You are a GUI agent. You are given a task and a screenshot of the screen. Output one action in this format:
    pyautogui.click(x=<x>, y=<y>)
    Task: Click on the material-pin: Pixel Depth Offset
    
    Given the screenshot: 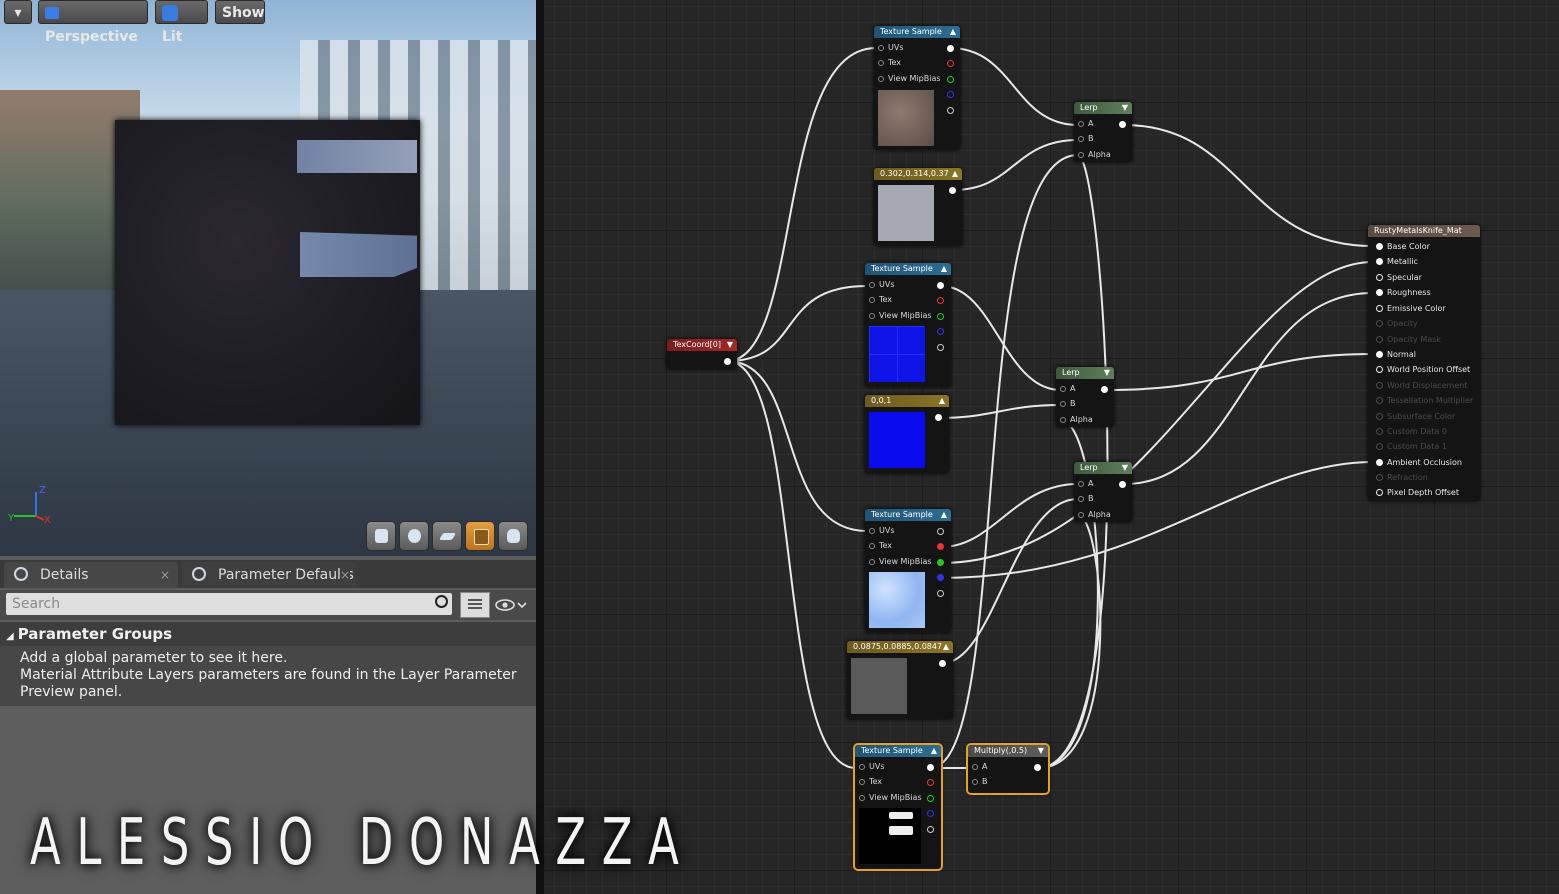 What is the action you would take?
    pyautogui.click(x=1417, y=492)
    